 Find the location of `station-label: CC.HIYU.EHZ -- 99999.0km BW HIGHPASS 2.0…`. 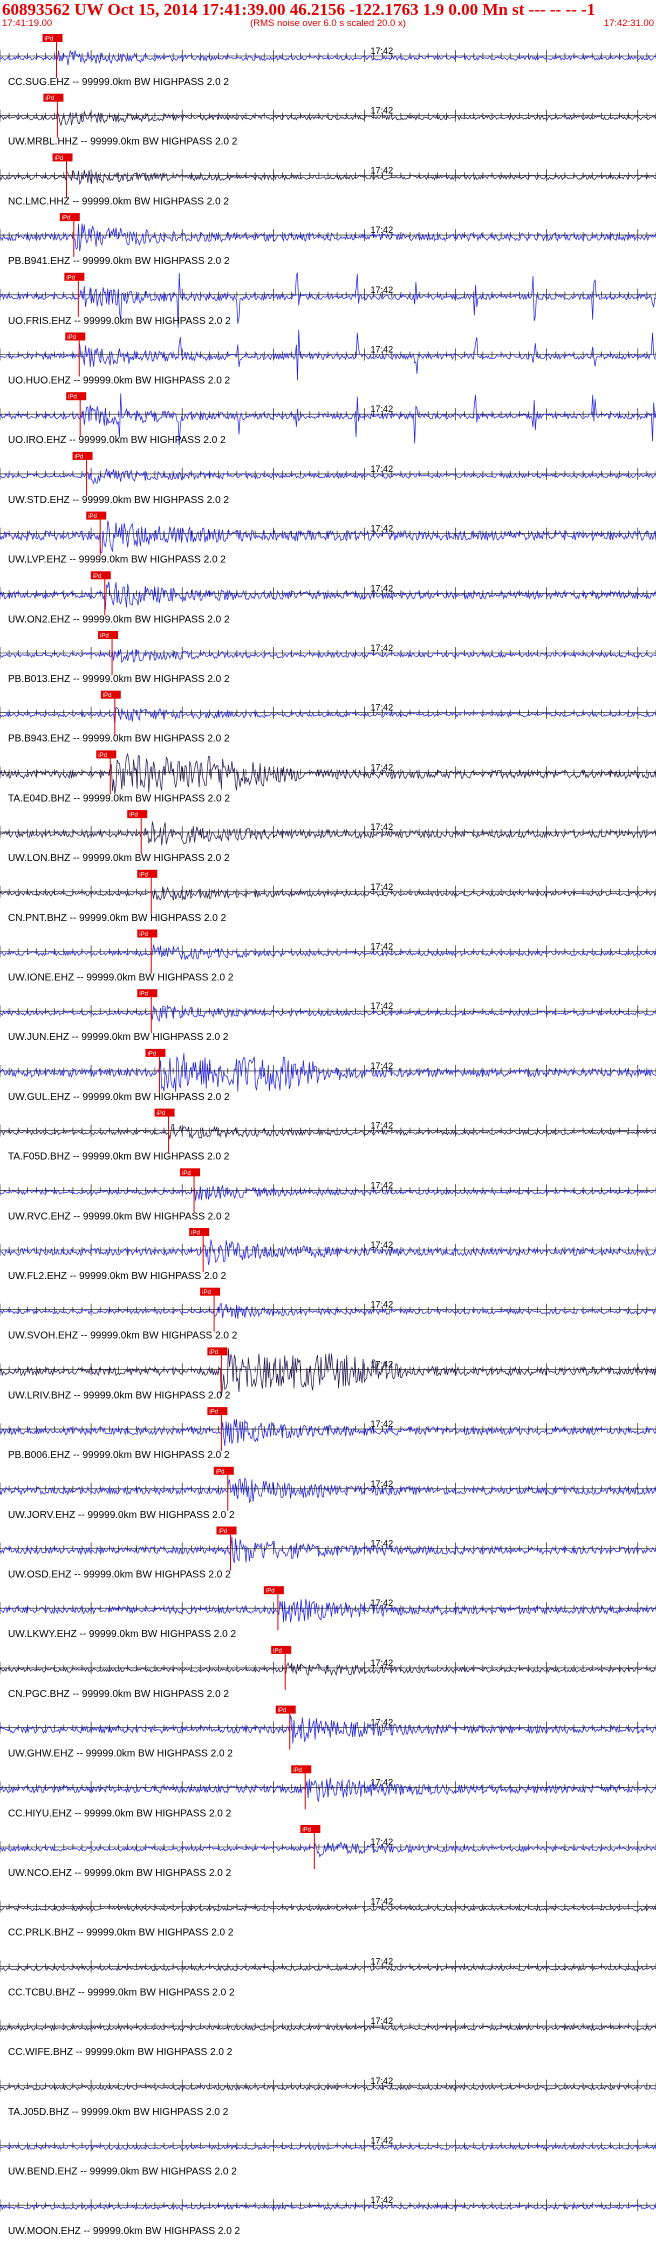

station-label: CC.HIYU.EHZ -- 99999.0km BW HIGHPASS 2.0… is located at coordinates (120, 1813).